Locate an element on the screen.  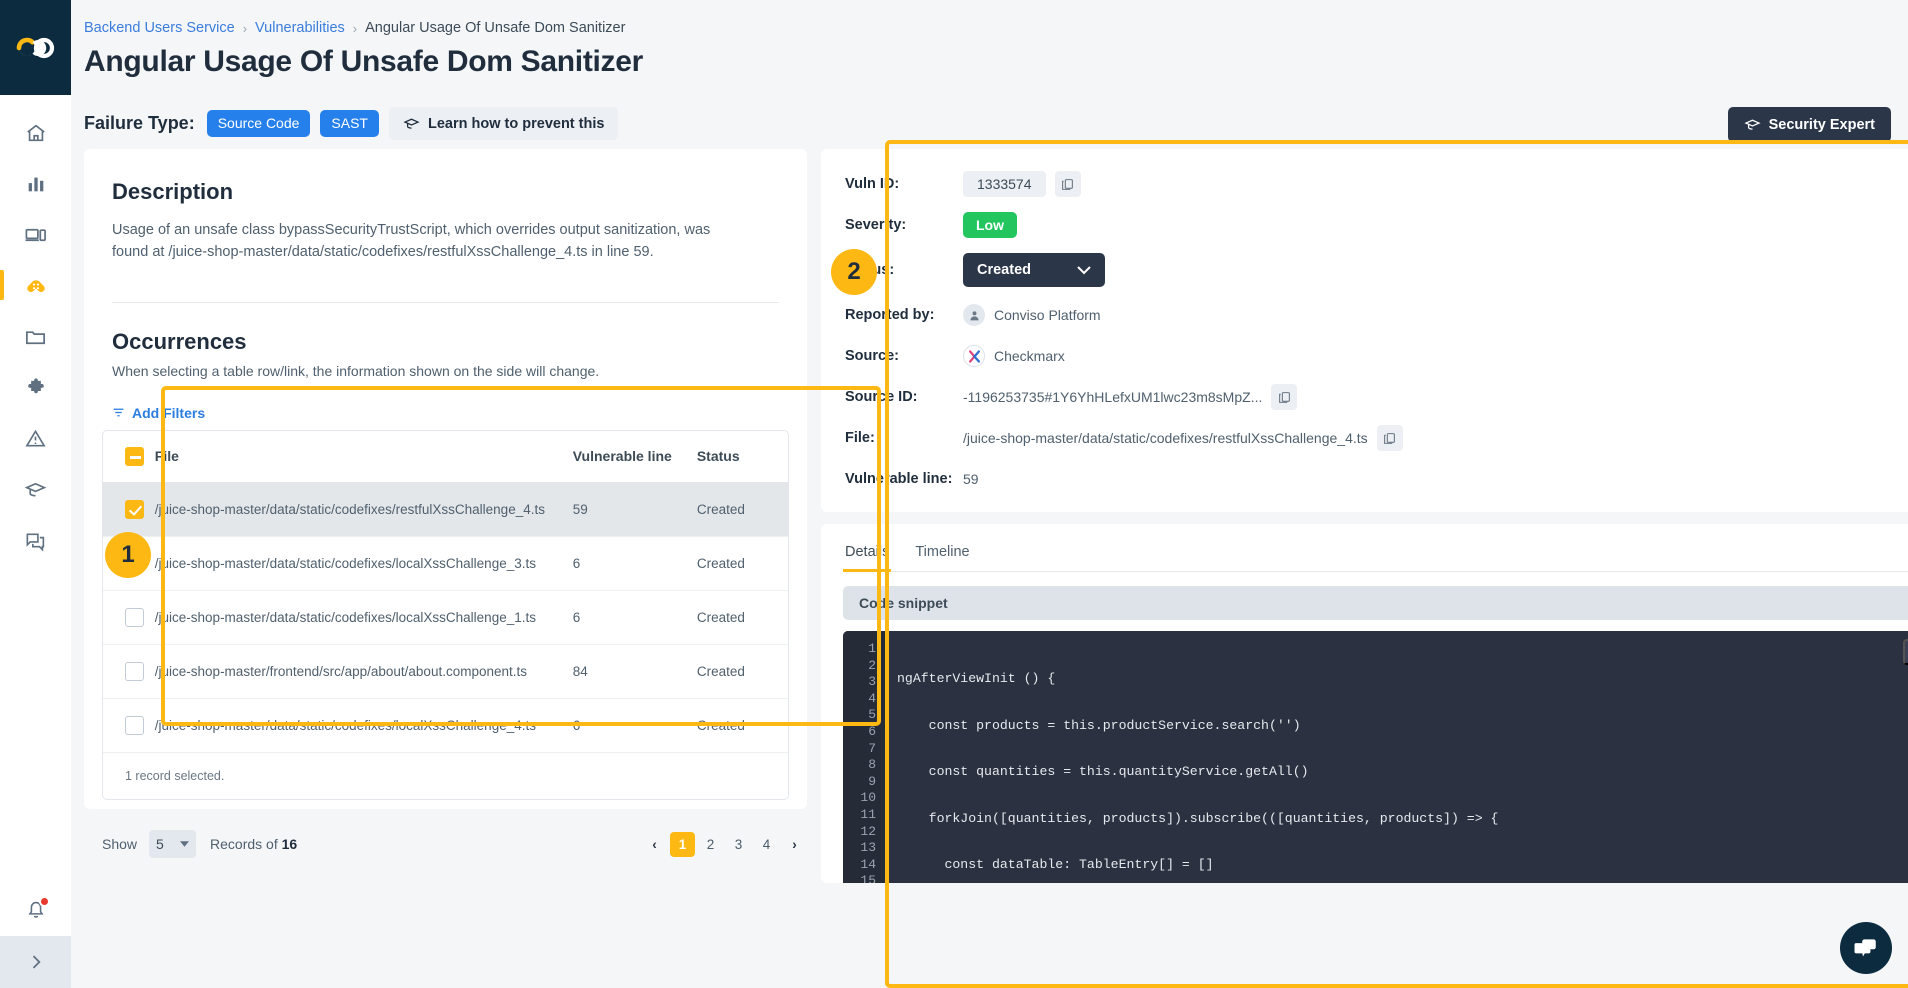
learn-button-label: Learn how to prevent this is located at coordinates (516, 123).